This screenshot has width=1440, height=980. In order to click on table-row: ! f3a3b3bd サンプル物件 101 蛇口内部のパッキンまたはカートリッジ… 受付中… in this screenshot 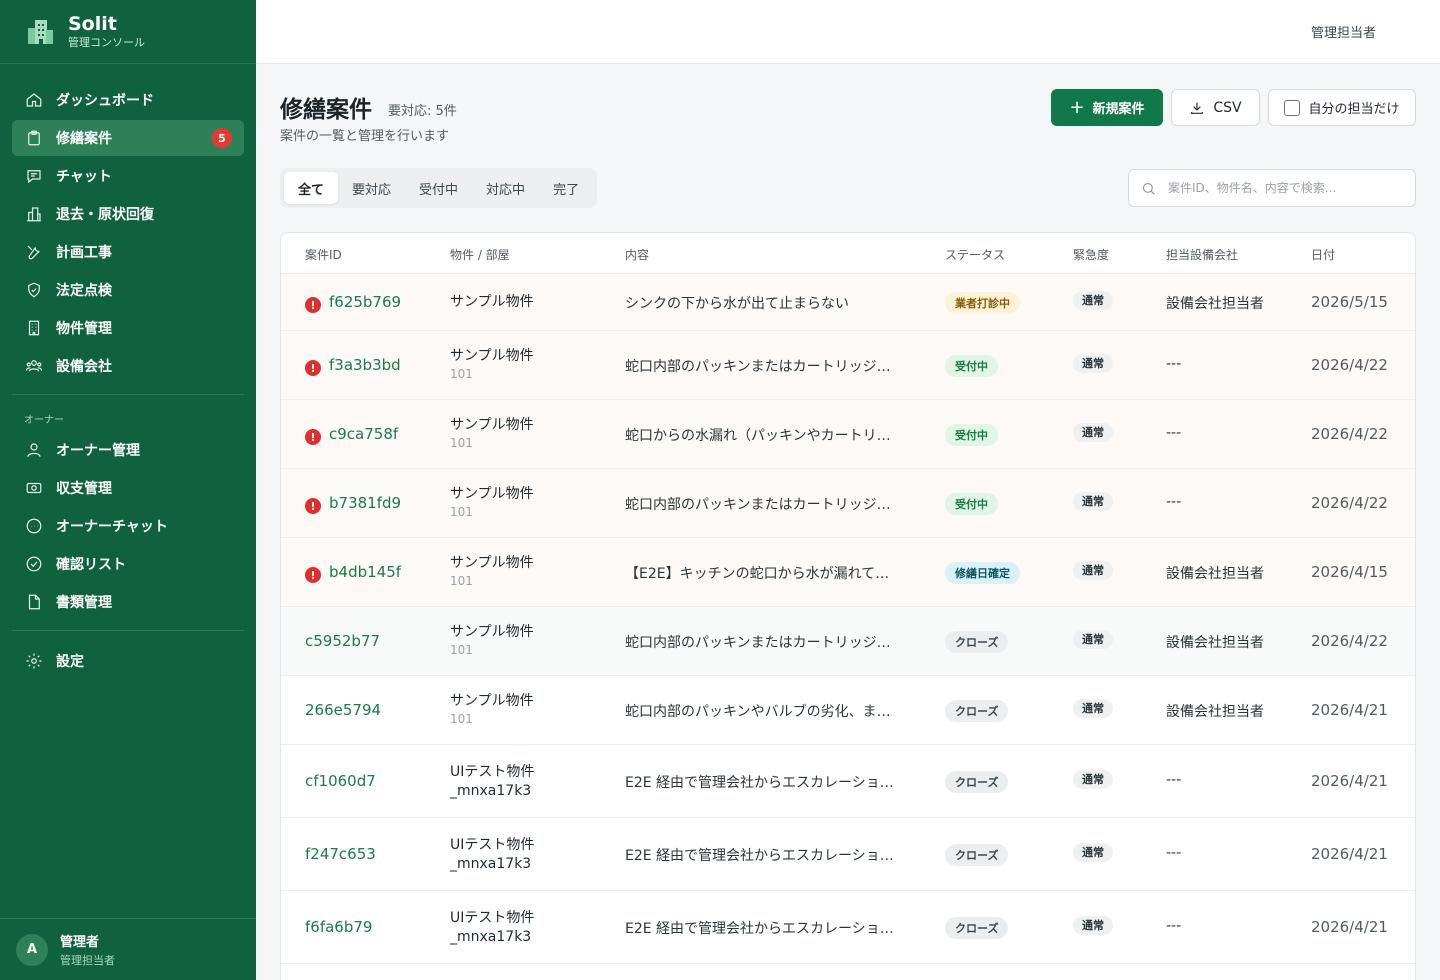, I will do `click(848, 365)`.